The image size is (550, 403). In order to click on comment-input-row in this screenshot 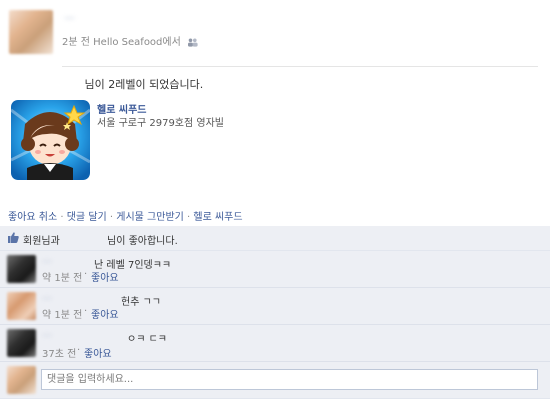, I will do `click(275, 380)`.